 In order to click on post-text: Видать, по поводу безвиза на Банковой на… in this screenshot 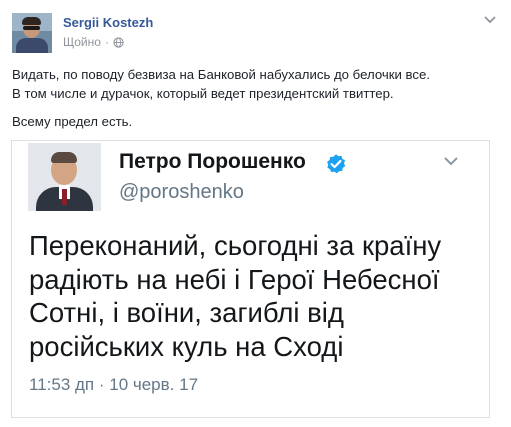, I will do `click(257, 98)`.